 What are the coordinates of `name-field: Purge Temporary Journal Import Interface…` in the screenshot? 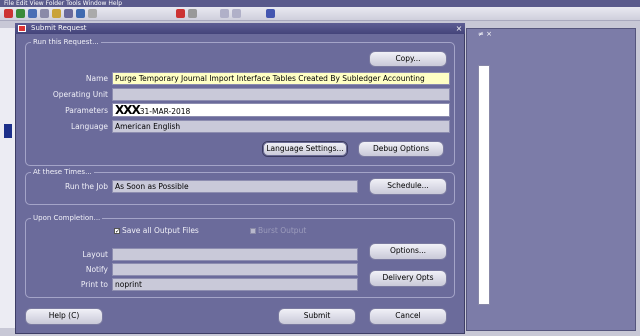 It's located at (281, 78).